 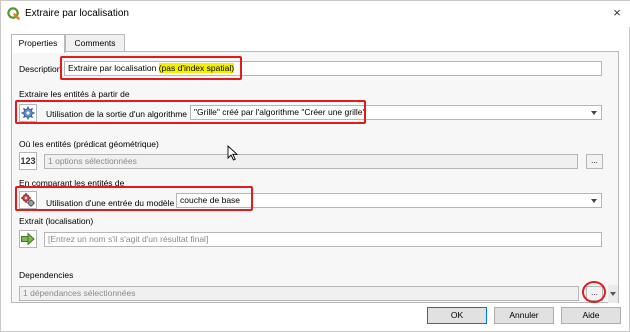 I want to click on ok-button: OK, so click(x=457, y=315).